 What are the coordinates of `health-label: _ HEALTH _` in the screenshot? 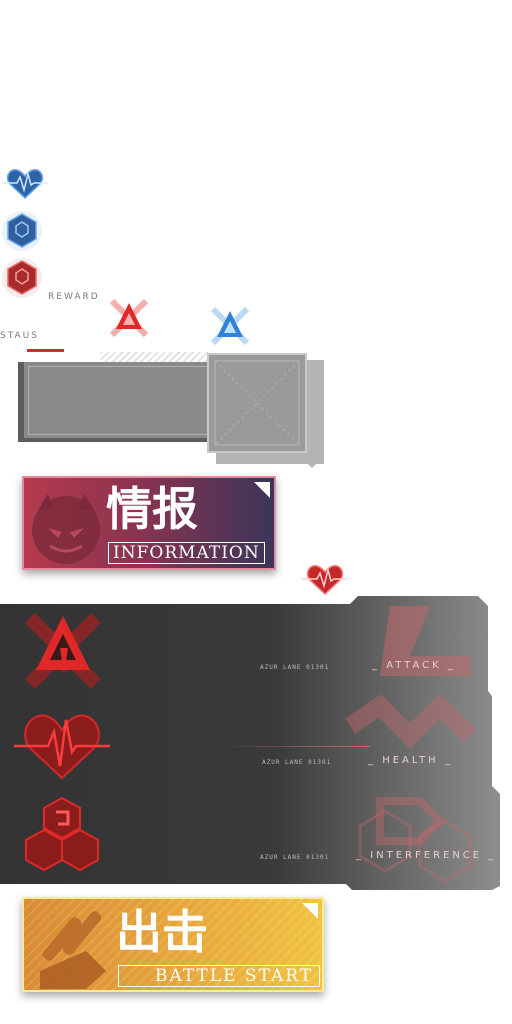 It's located at (410, 760).